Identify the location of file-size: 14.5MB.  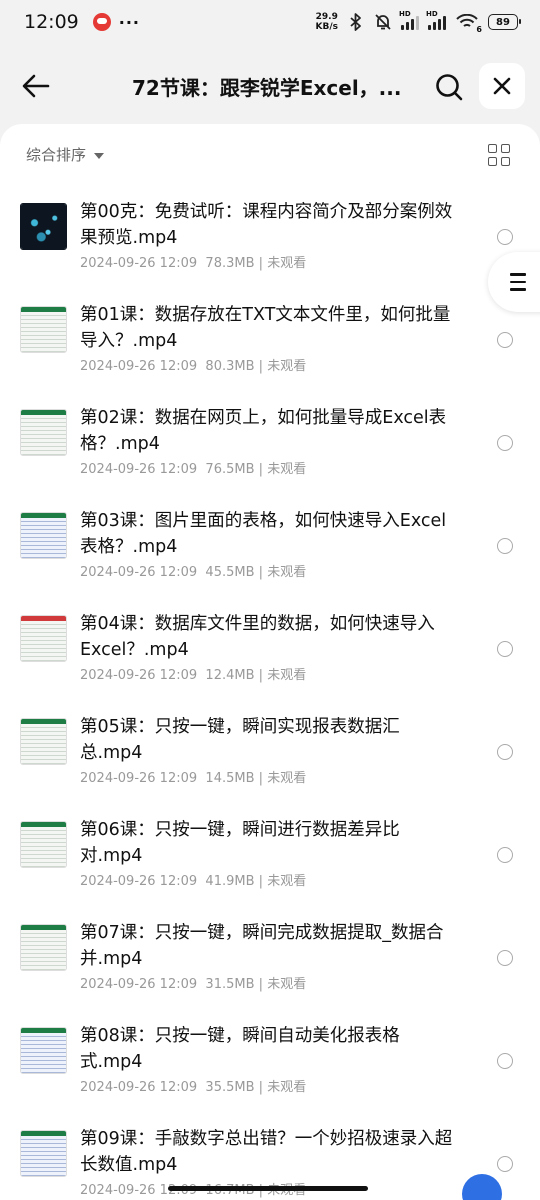
(230, 778).